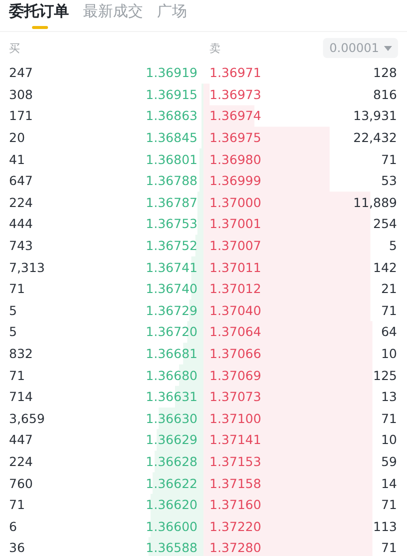 The height and width of the screenshot is (556, 407). What do you see at coordinates (172, 310) in the screenshot?
I see `bid-price: 1.36729` at bounding box center [172, 310].